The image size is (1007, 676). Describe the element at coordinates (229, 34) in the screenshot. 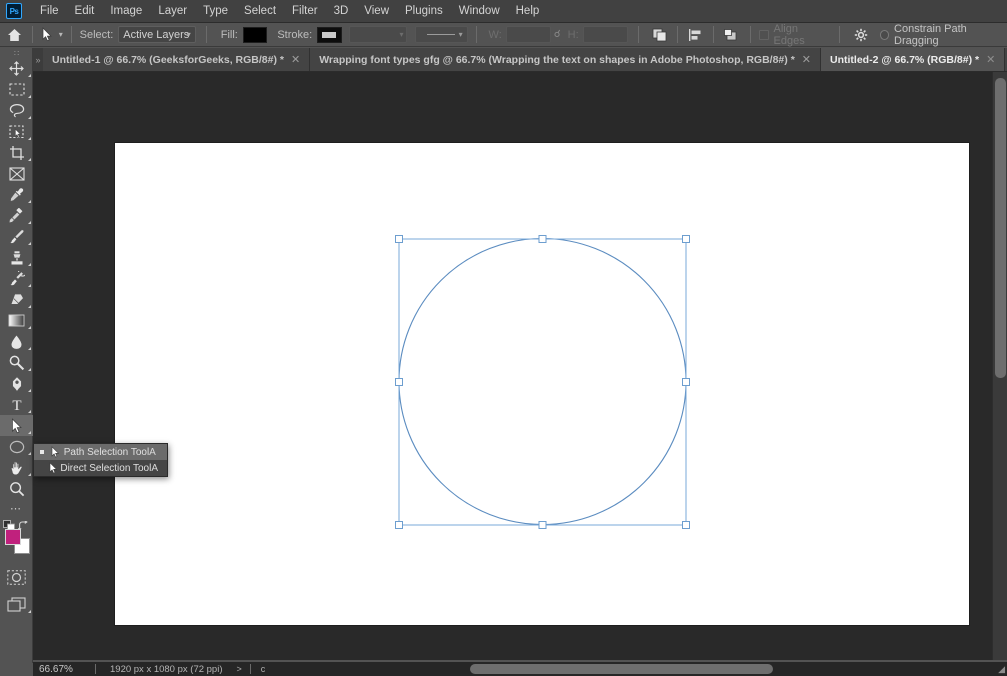

I see `fill-label: Fill:` at that location.